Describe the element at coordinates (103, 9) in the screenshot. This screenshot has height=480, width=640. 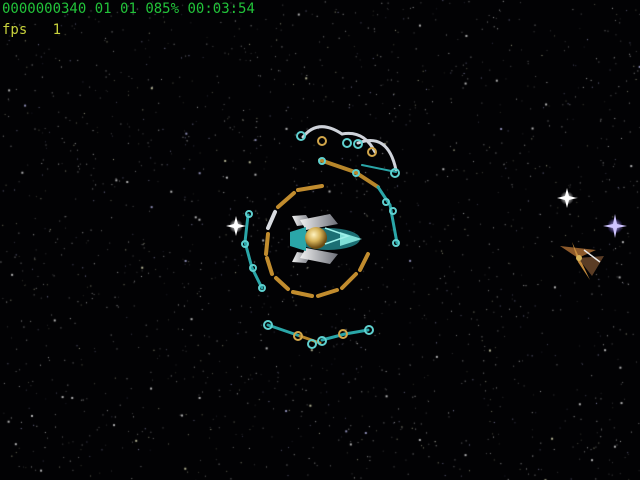
I see `stage-value: 01` at that location.